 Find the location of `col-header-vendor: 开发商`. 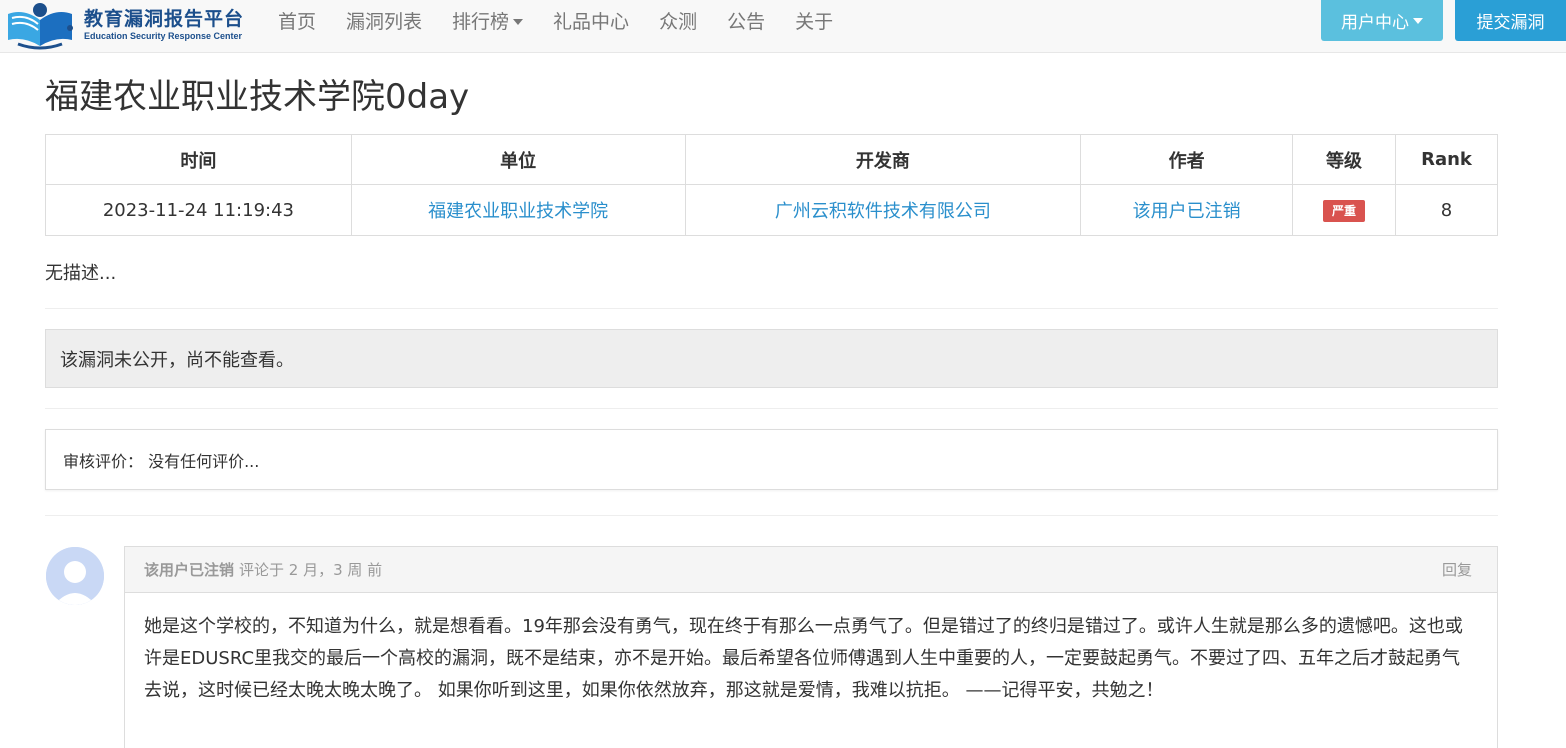

col-header-vendor: 开发商 is located at coordinates (883, 159).